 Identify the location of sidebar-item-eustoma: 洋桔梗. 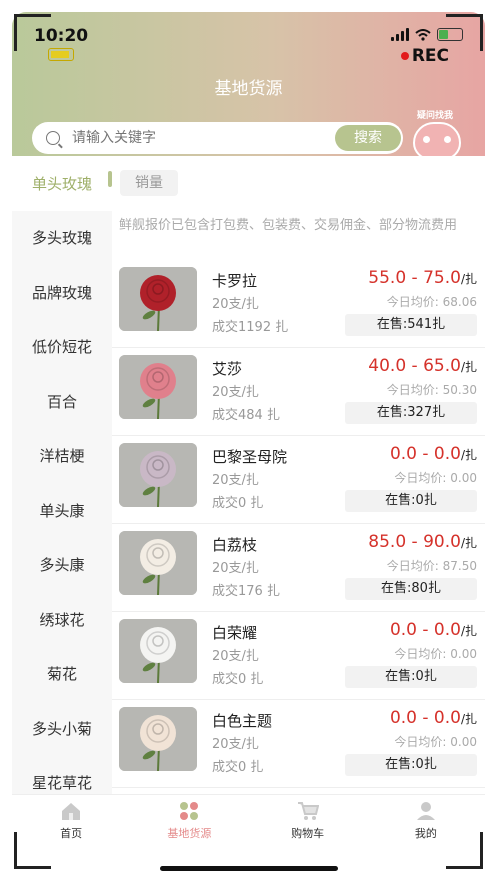
(62, 456).